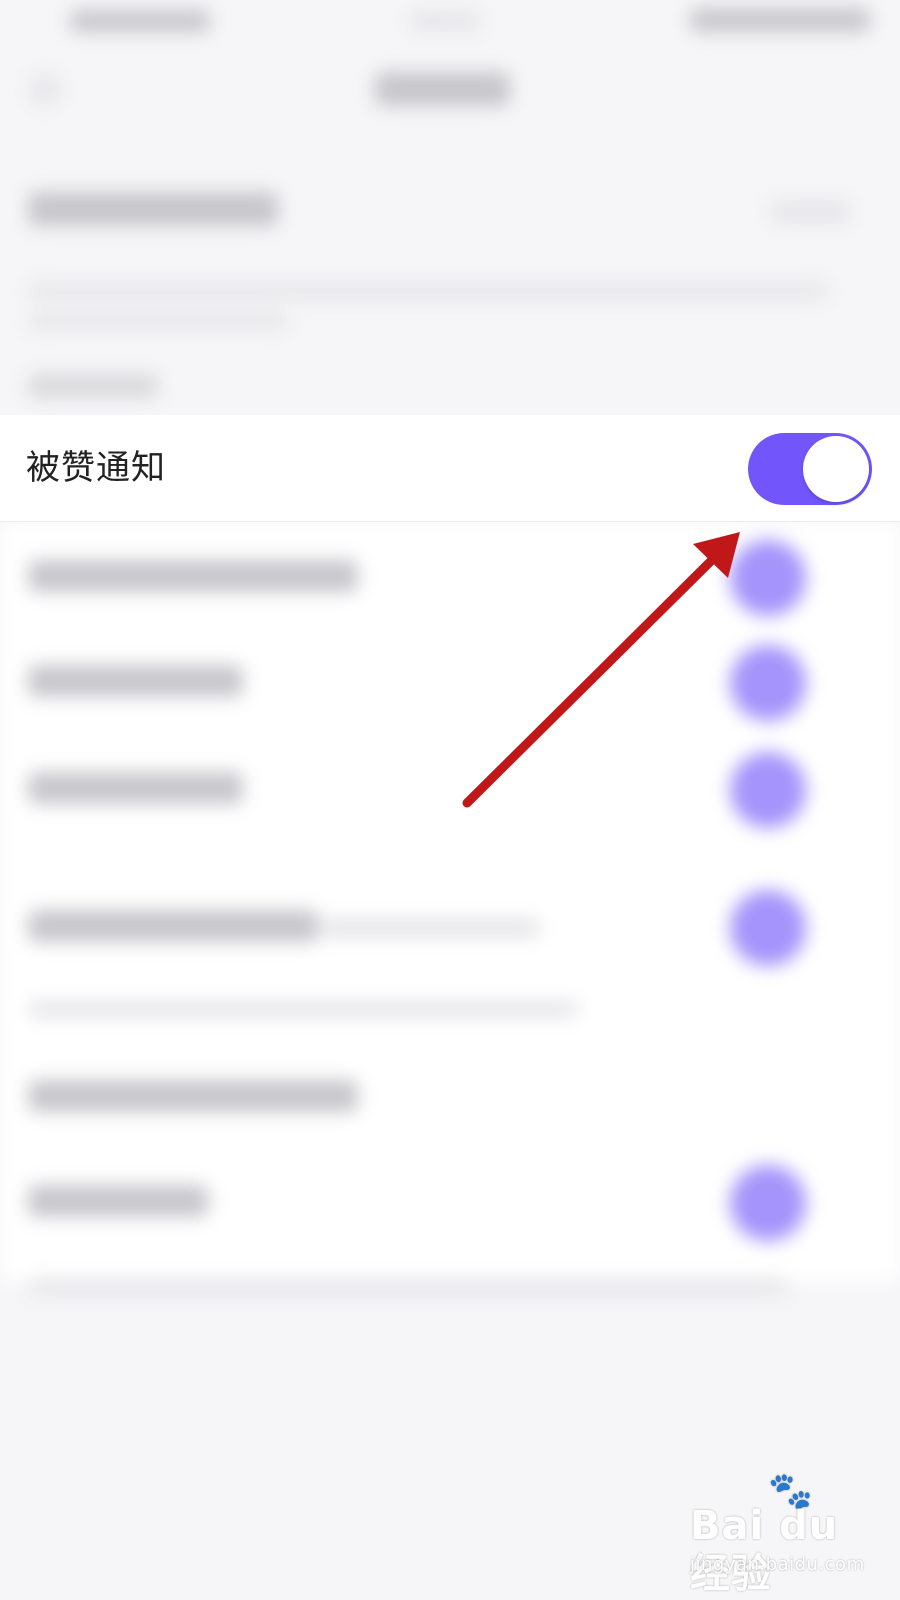  What do you see at coordinates (777, 1564) in the screenshot?
I see `watermark-subtitle: jingyan.baidu.com` at bounding box center [777, 1564].